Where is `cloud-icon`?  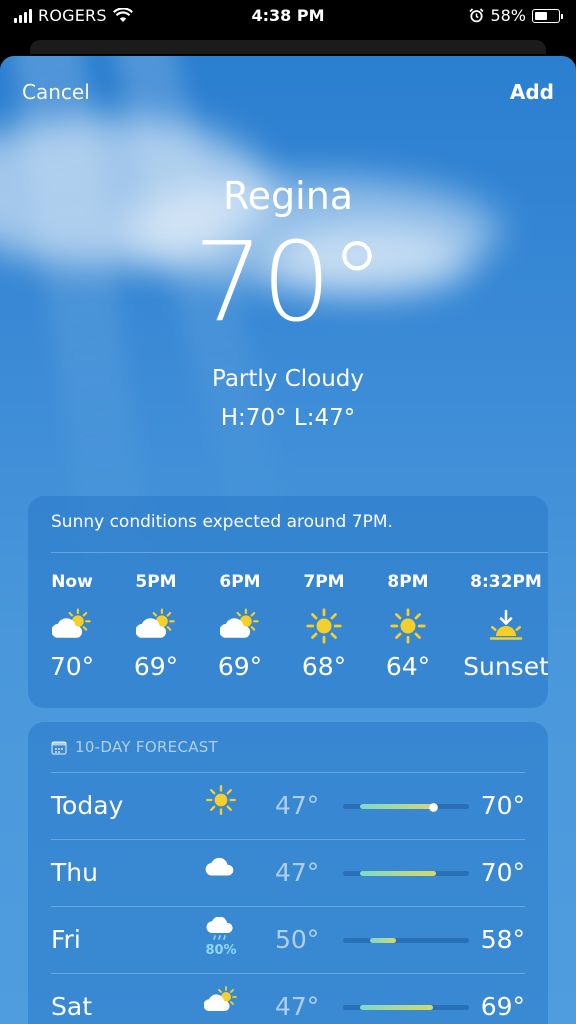
cloud-icon is located at coordinates (221, 869).